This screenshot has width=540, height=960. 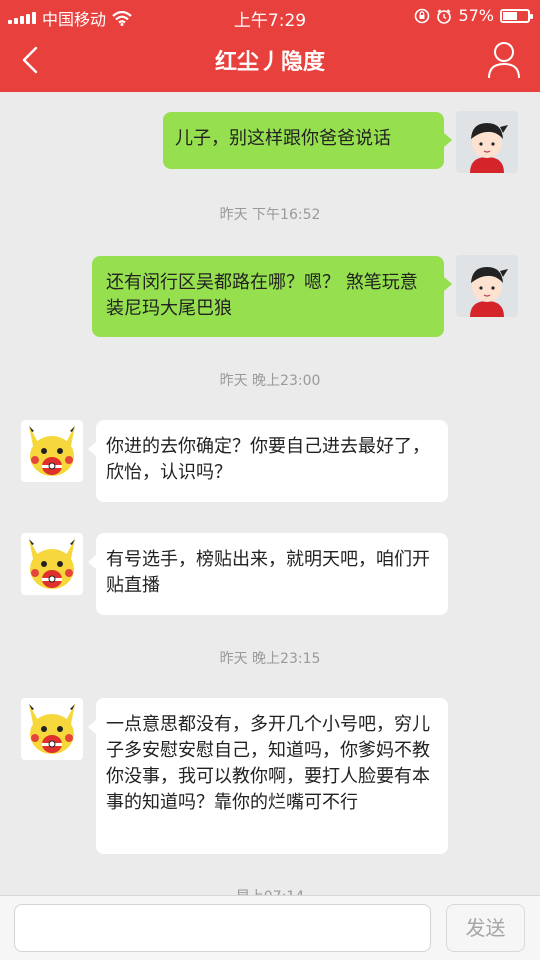 What do you see at coordinates (504, 60) in the screenshot?
I see `person-icon` at bounding box center [504, 60].